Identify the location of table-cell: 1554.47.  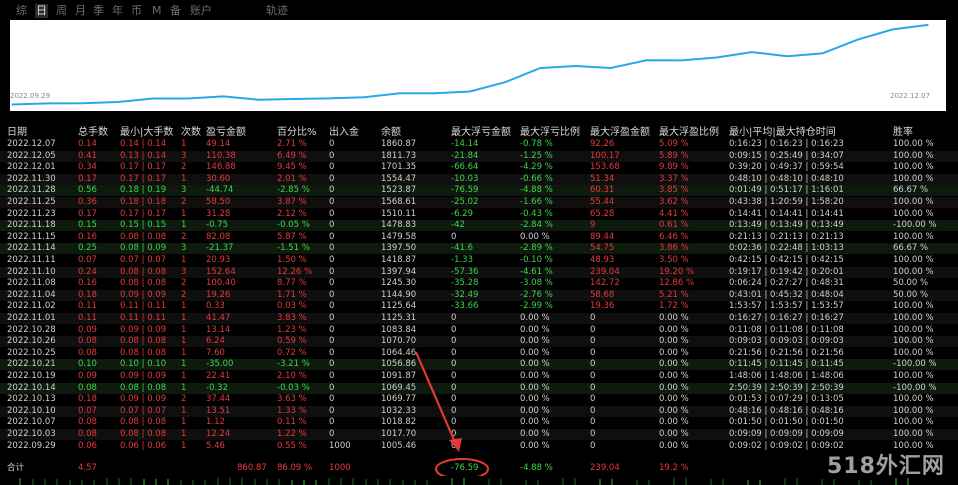
(399, 178).